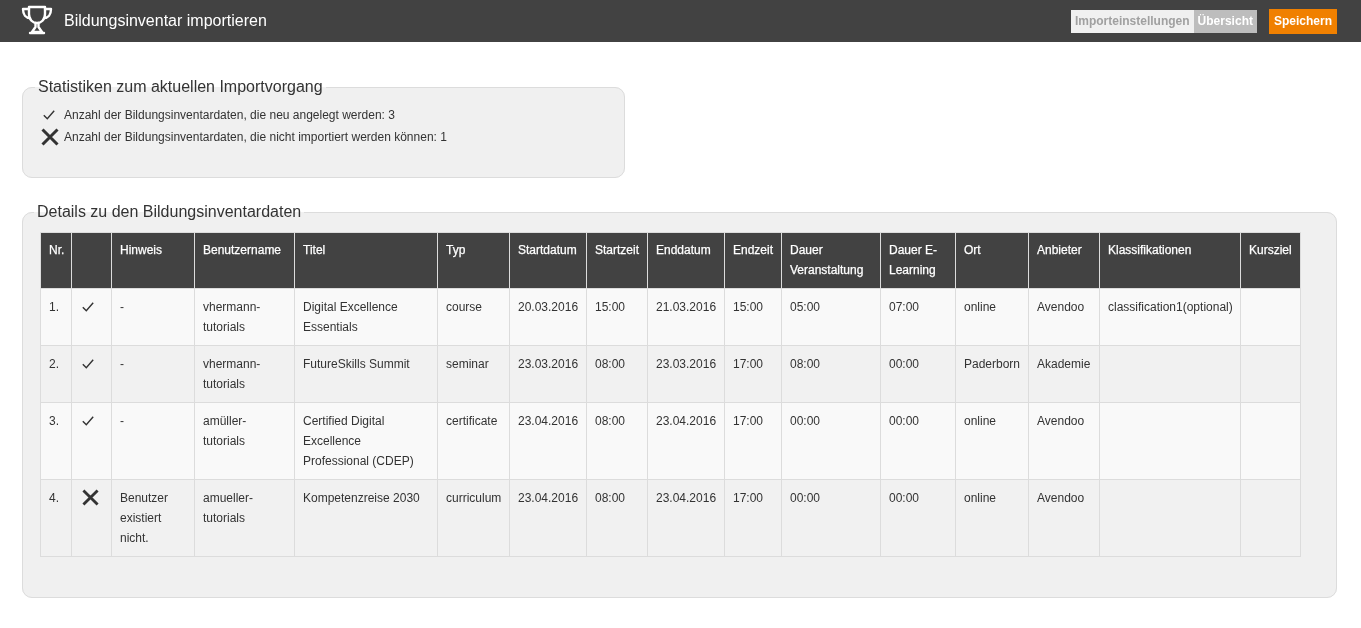  Describe the element at coordinates (992, 374) in the screenshot. I see `table-cell: Paderborn` at that location.